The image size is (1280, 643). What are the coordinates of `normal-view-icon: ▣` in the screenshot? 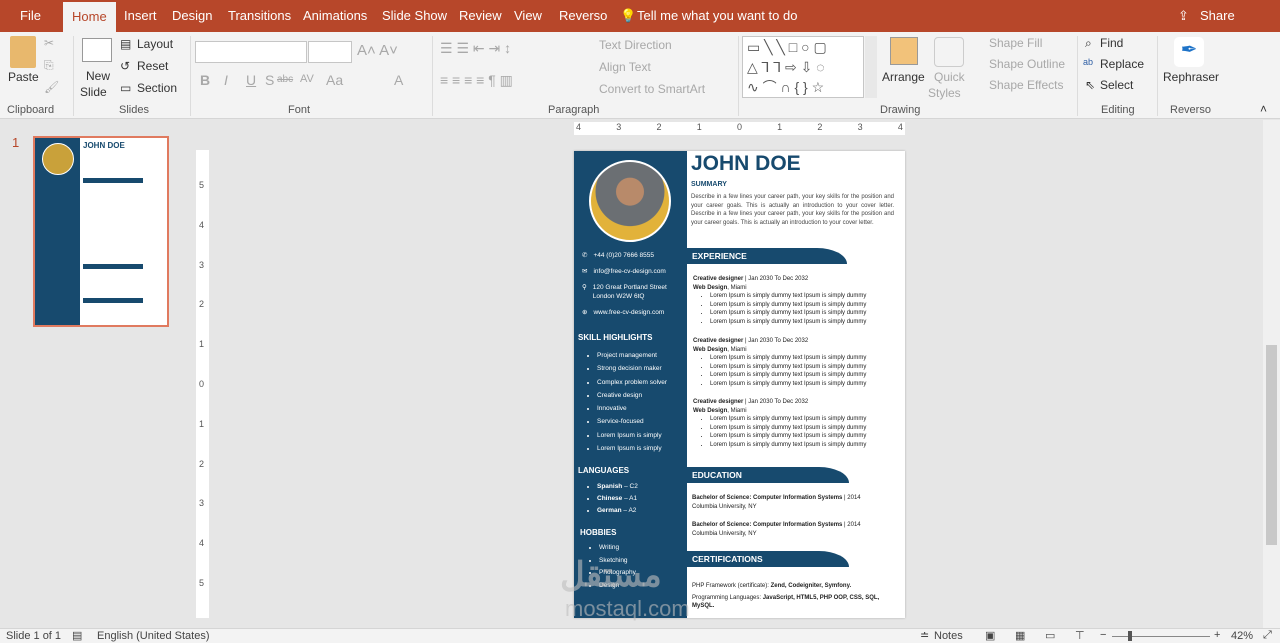 It's located at (990, 635).